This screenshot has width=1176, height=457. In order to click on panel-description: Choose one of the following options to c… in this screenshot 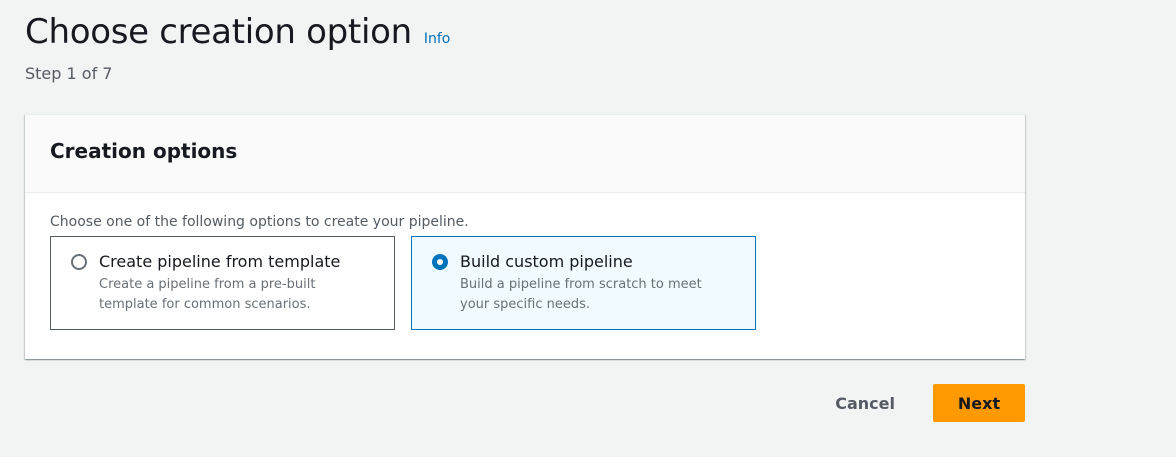, I will do `click(259, 222)`.